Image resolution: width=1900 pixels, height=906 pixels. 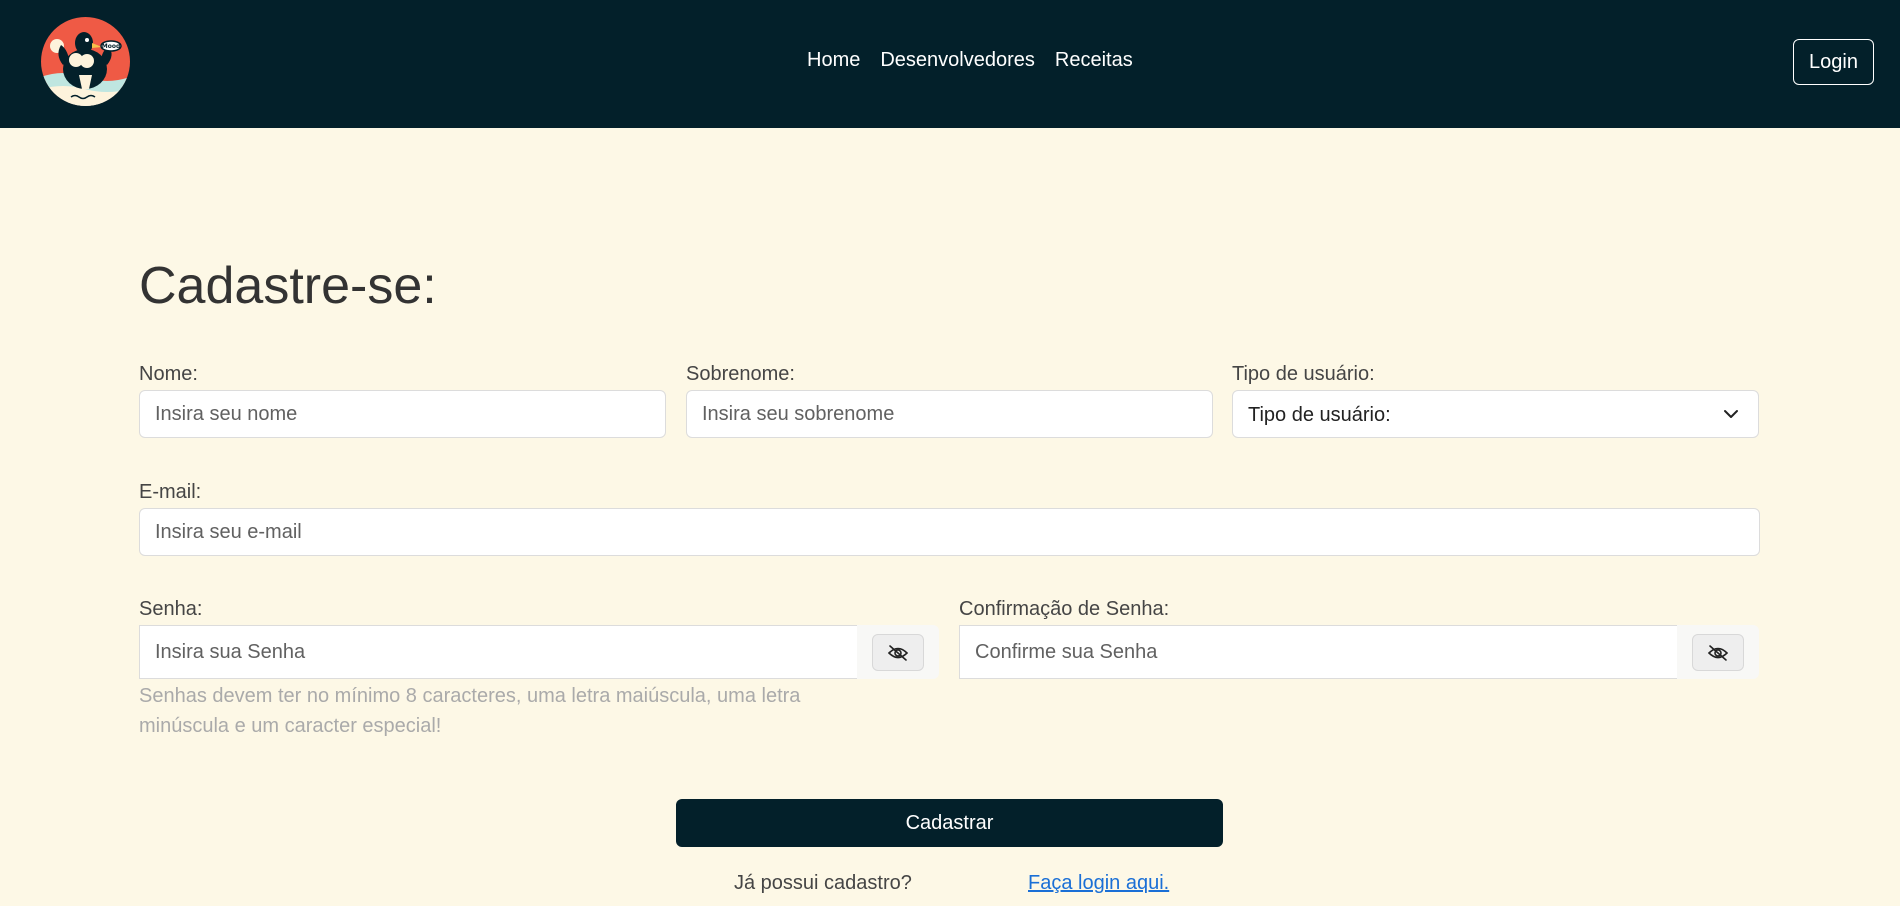 I want to click on login-here-link: Faça login aqui., so click(x=1098, y=883).